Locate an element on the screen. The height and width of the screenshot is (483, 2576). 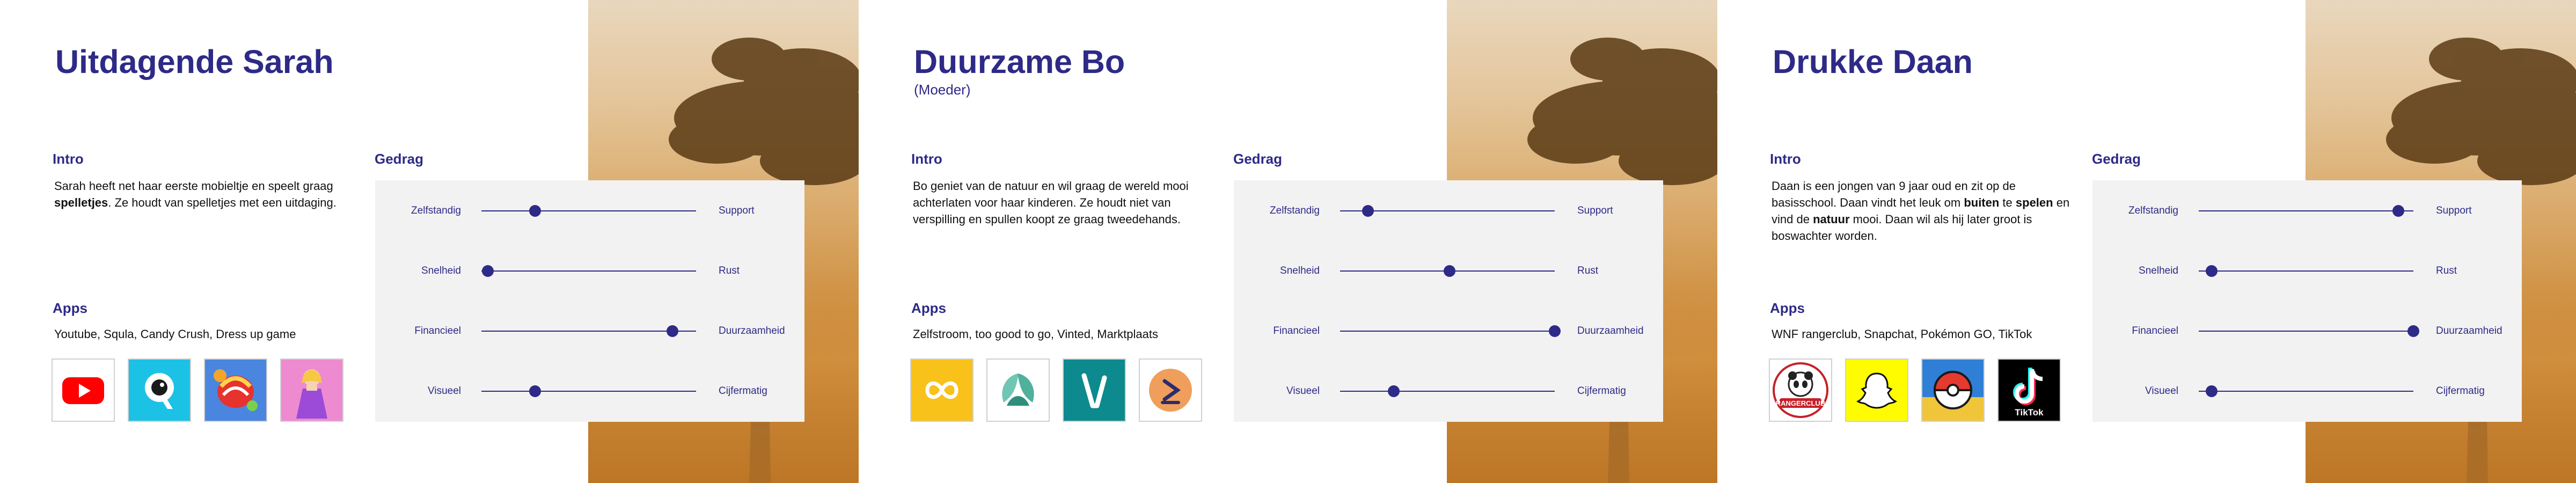
too-good-to-go-icon is located at coordinates (1018, 390).